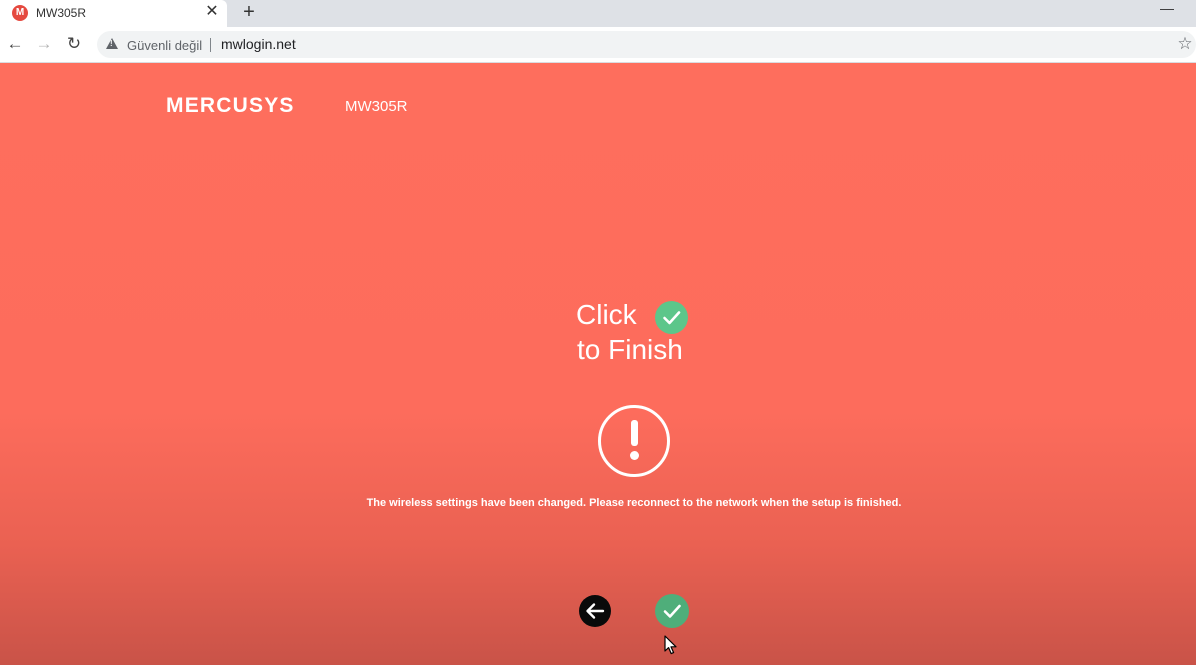  What do you see at coordinates (74, 44) in the screenshot?
I see `reload-button: ↻` at bounding box center [74, 44].